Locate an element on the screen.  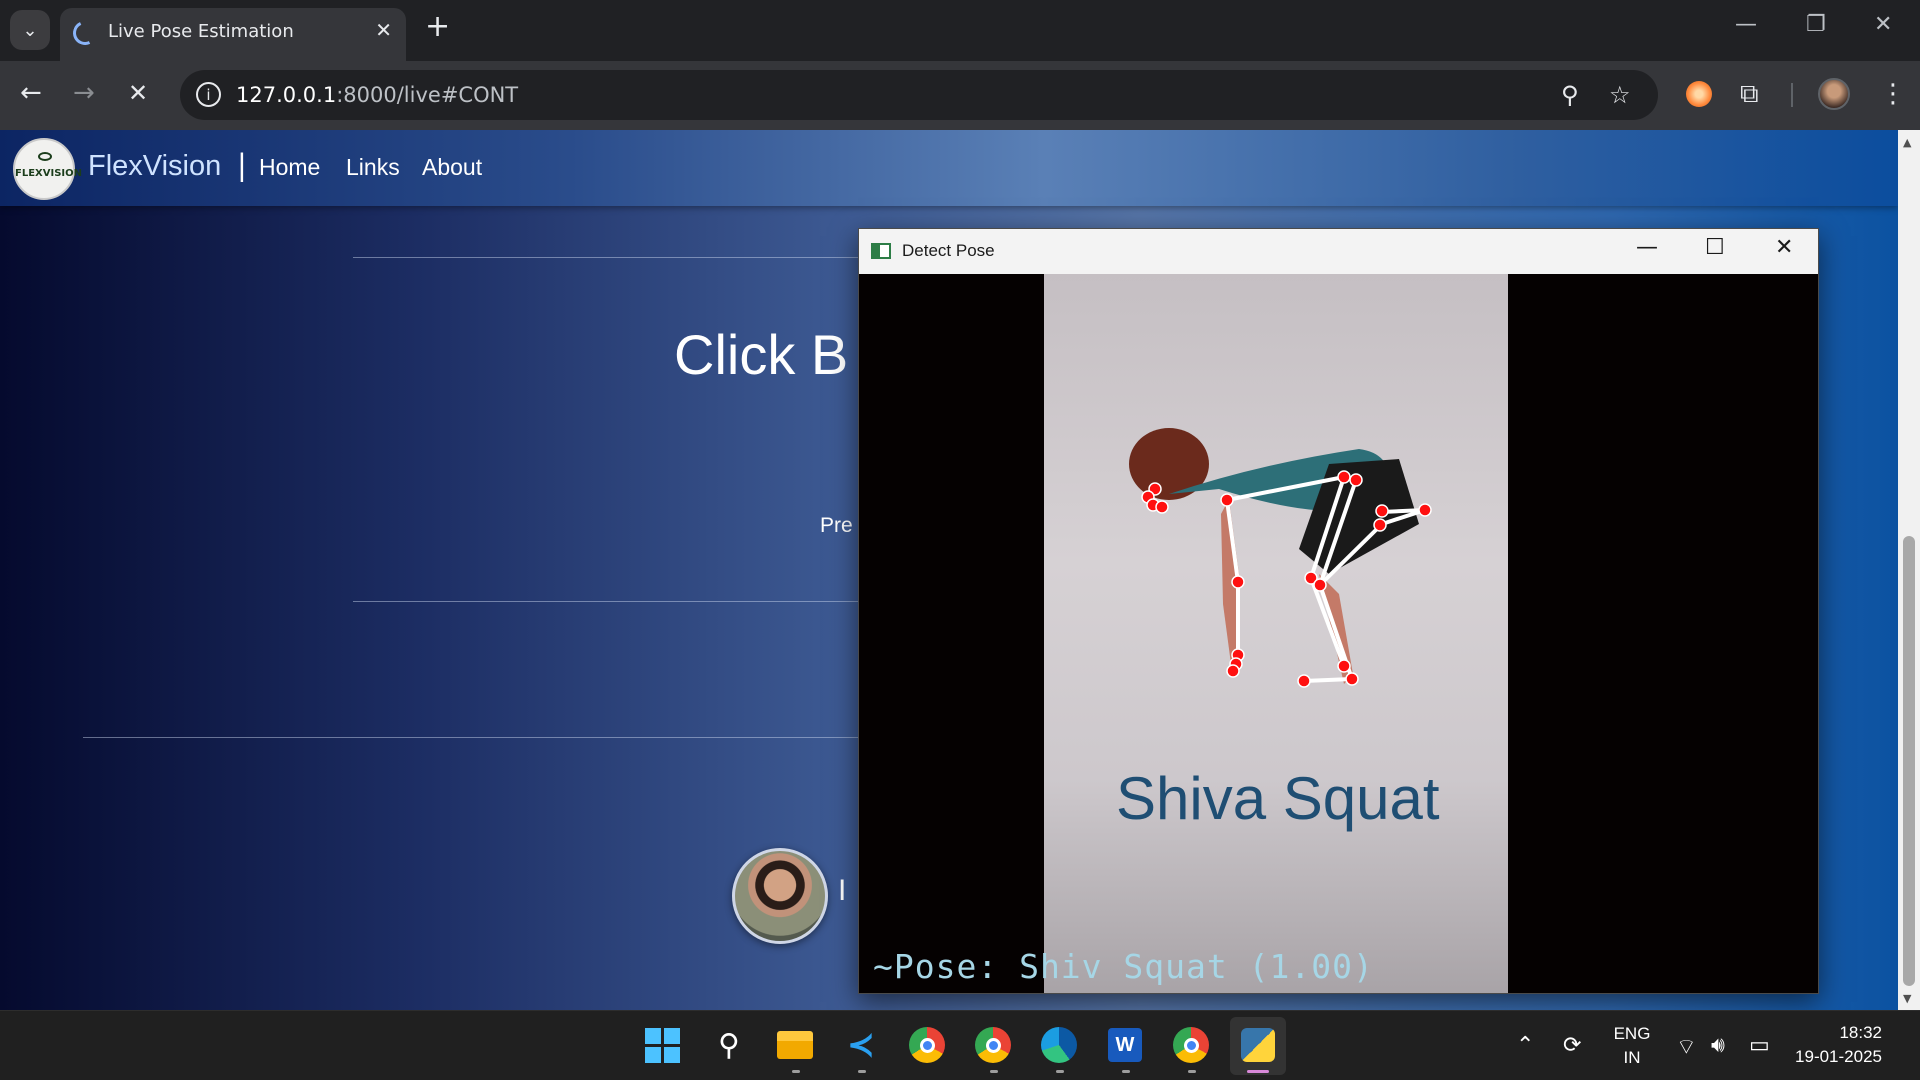
site-info-icon: i is located at coordinates (208, 94).